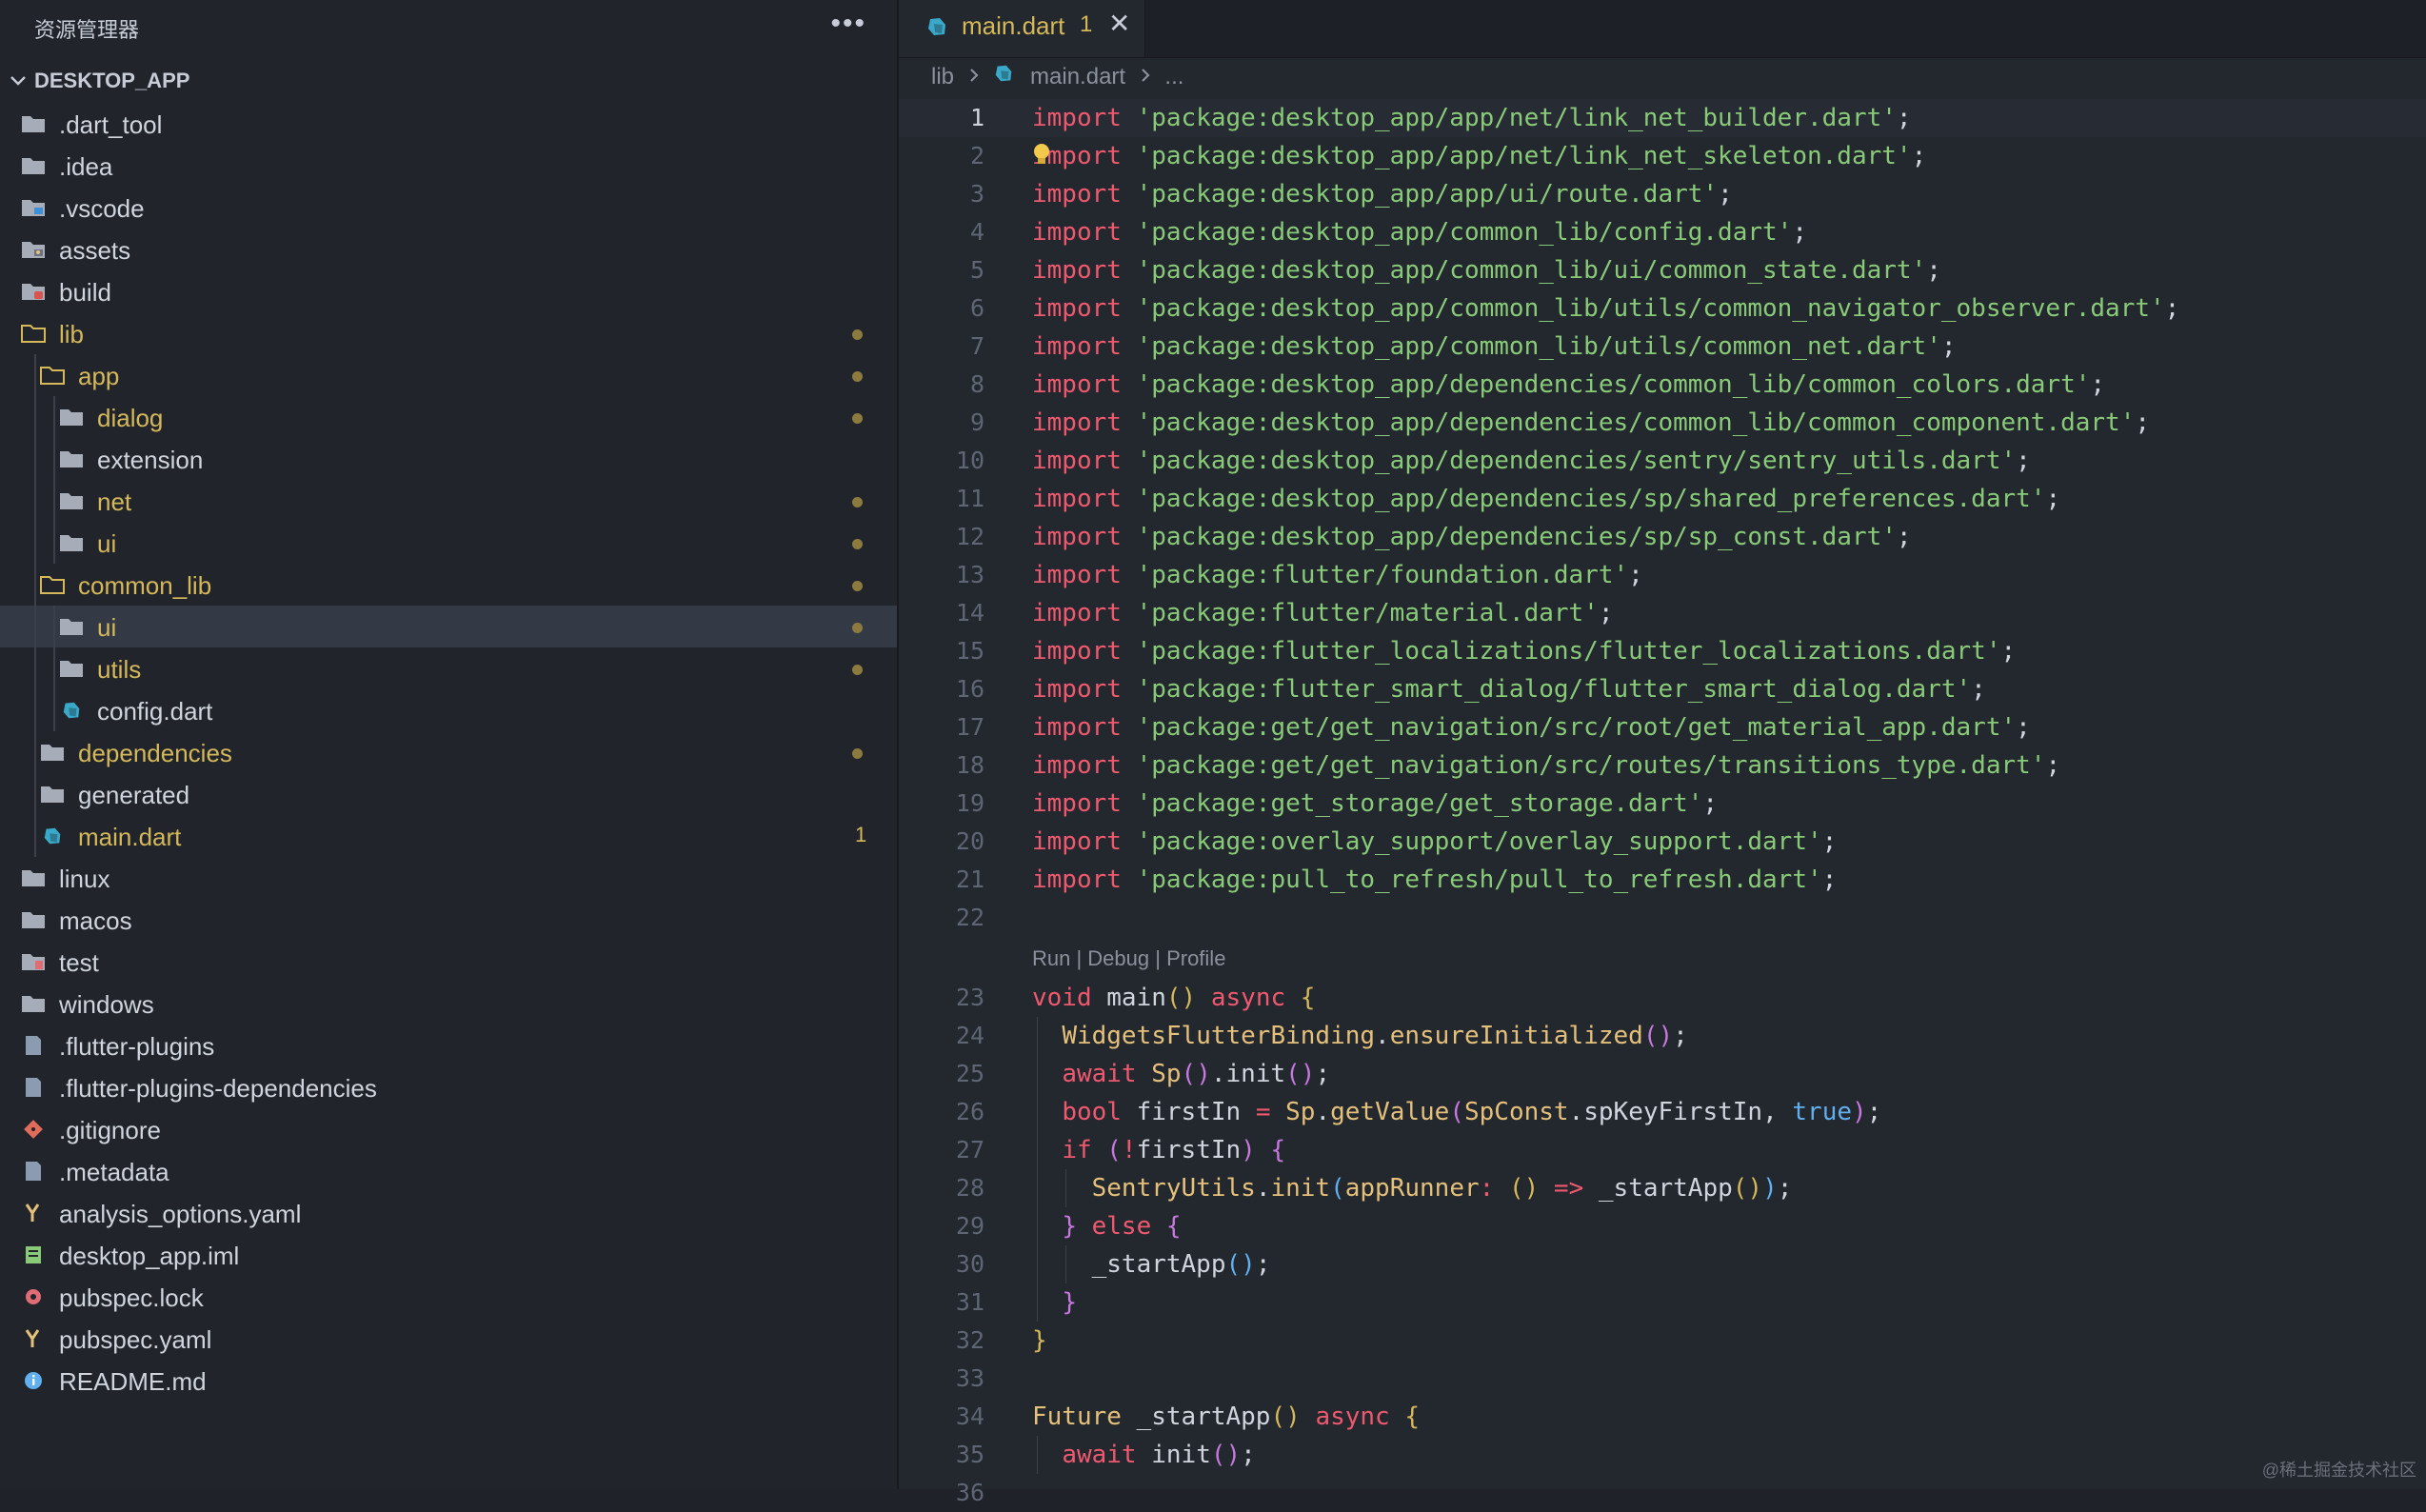 The image size is (2426, 1512). I want to click on lightbulb-icon, so click(1041, 153).